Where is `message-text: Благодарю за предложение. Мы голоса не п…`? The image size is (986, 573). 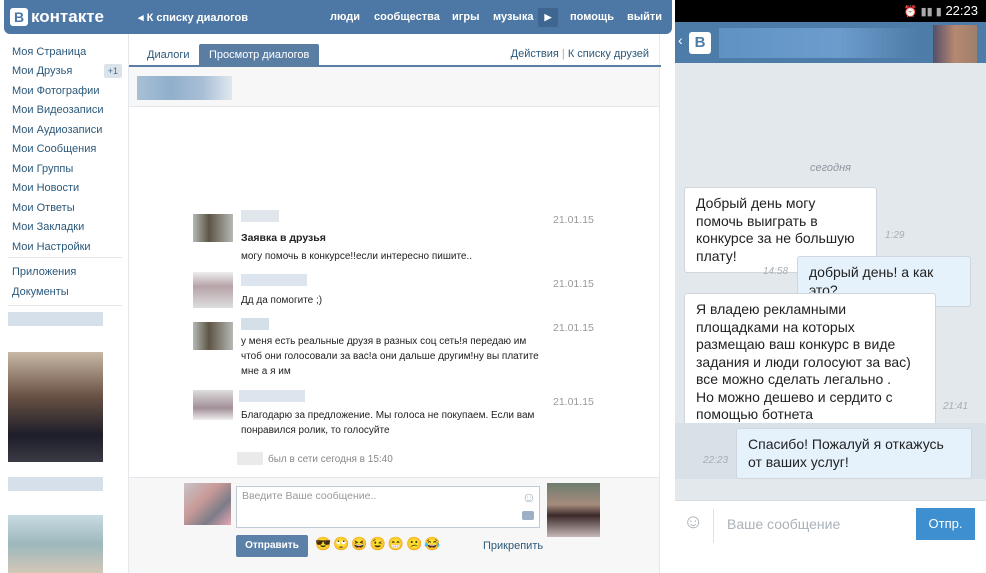 message-text: Благодарю за предложение. Мы голоса не п… is located at coordinates (388, 423).